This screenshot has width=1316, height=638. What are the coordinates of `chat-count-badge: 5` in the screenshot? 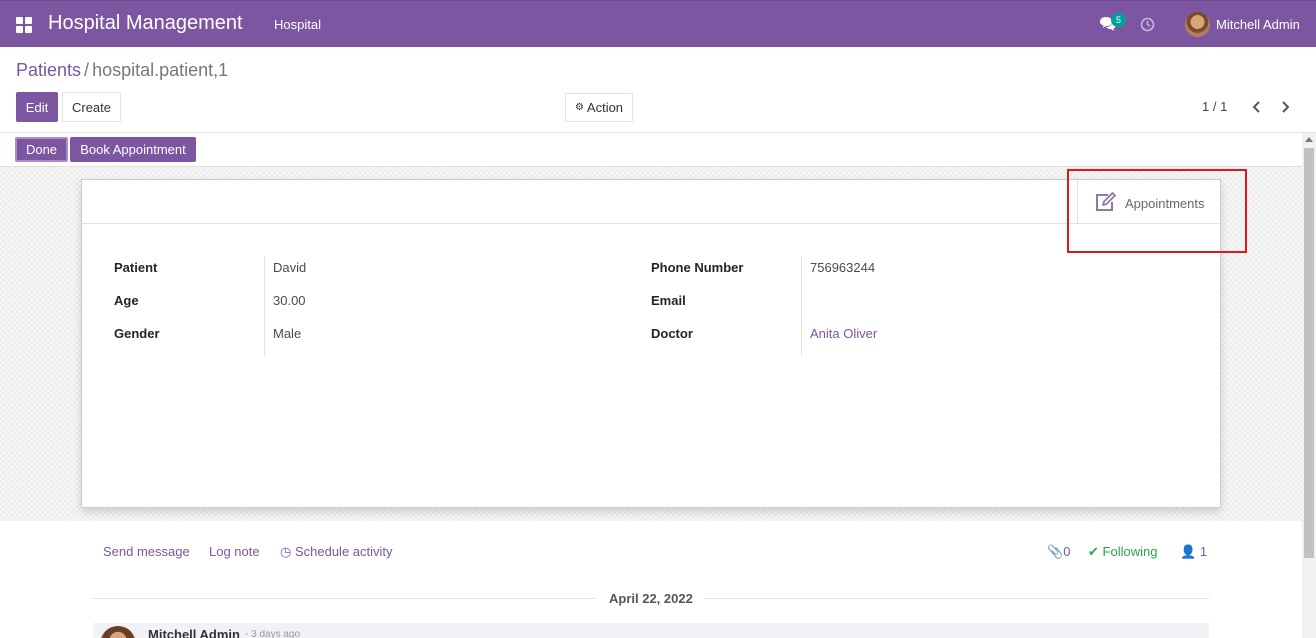 It's located at (1118, 20).